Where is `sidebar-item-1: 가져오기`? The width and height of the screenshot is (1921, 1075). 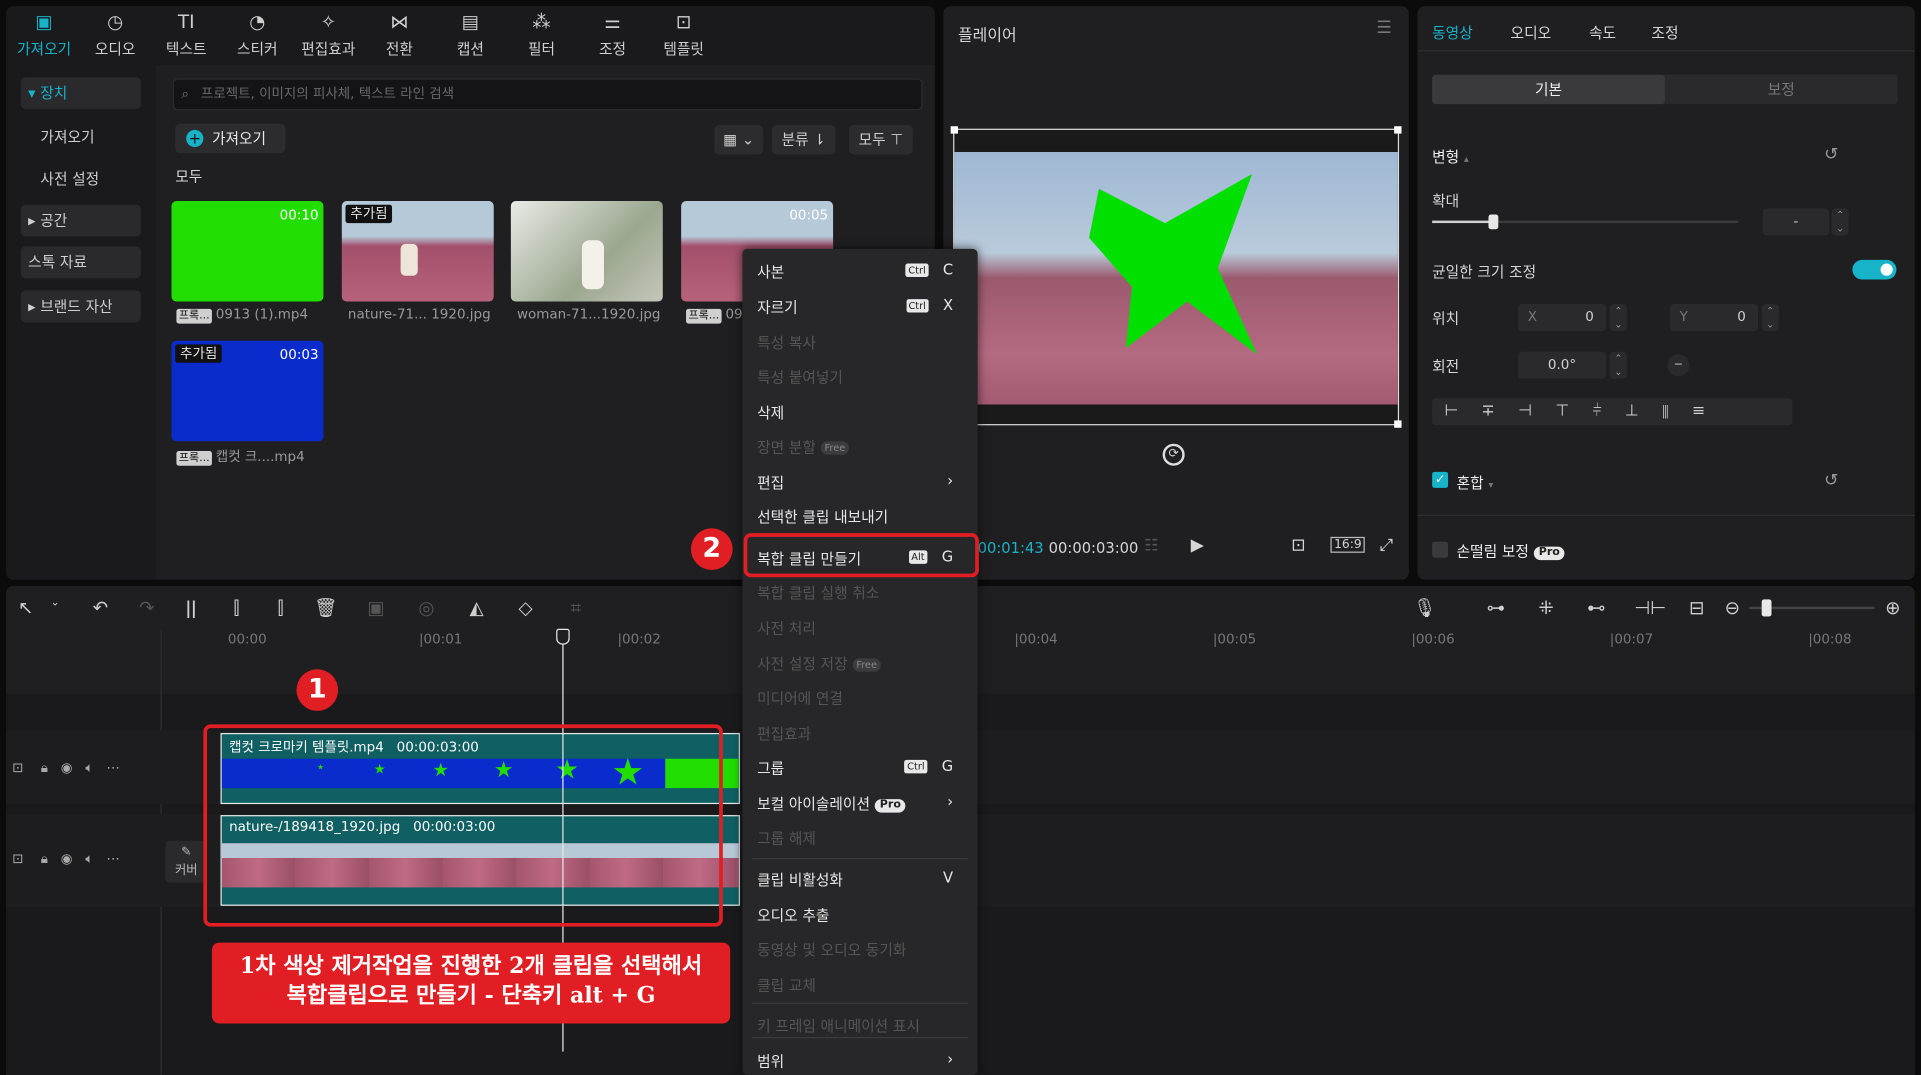 sidebar-item-1: 가져오기 is located at coordinates (81, 137).